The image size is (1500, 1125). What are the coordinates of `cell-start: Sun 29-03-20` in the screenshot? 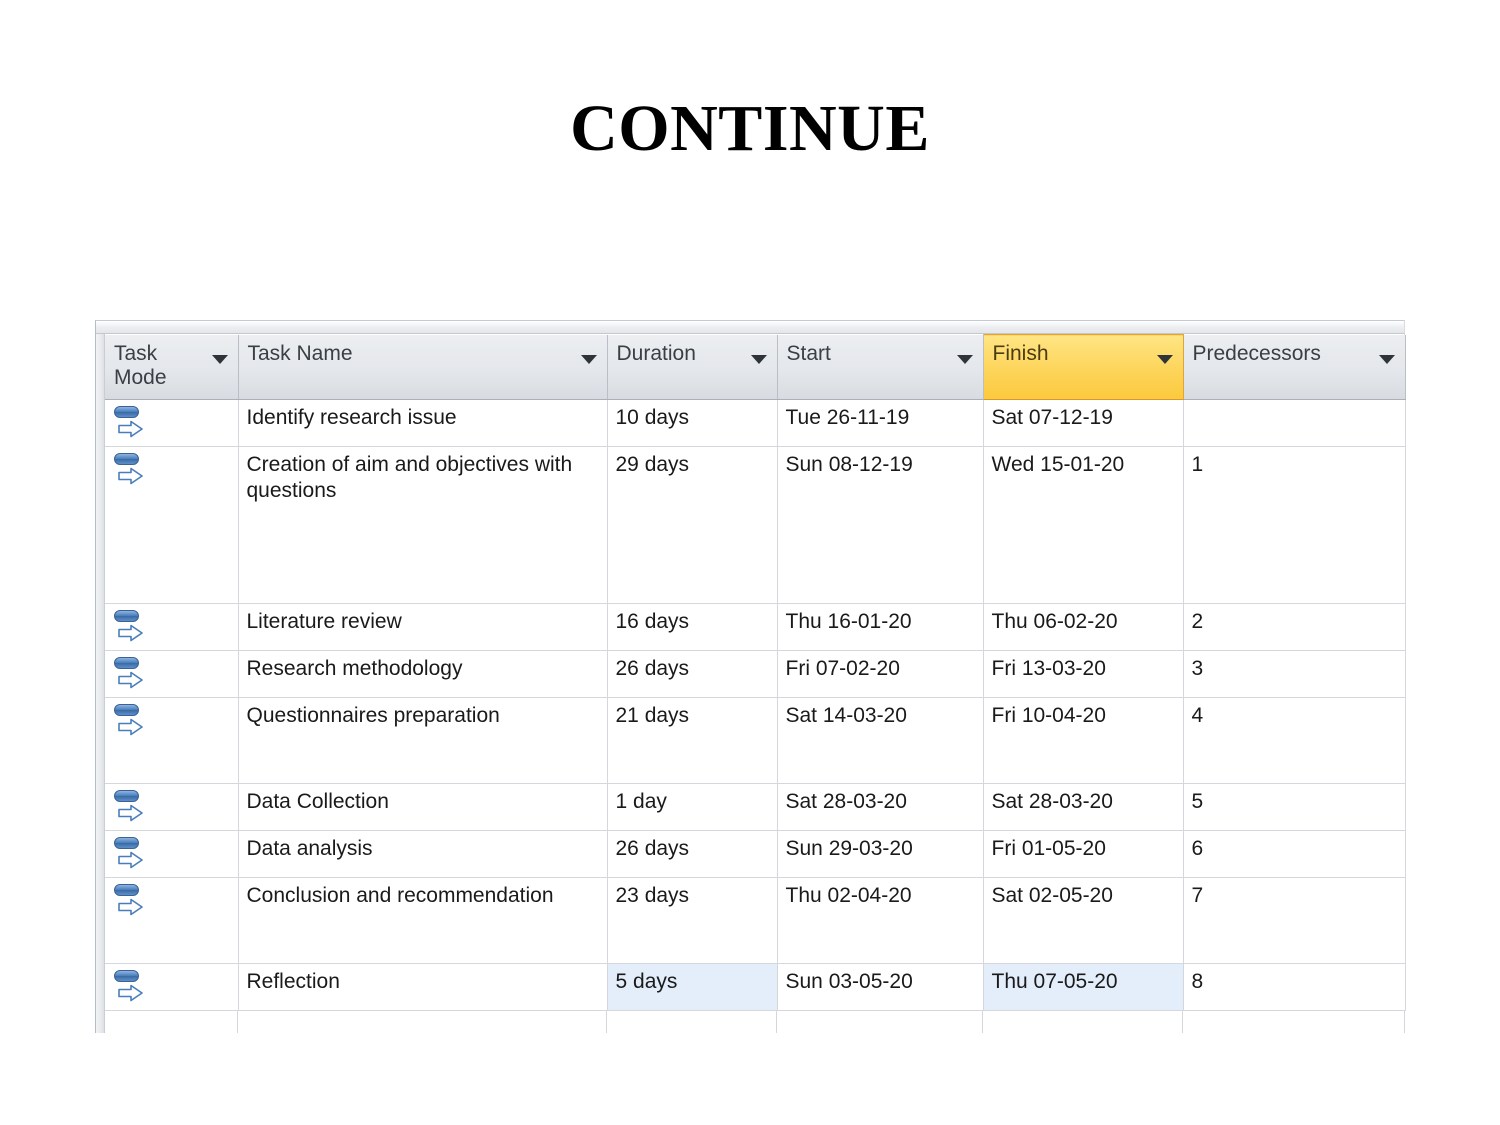 It's located at (880, 854).